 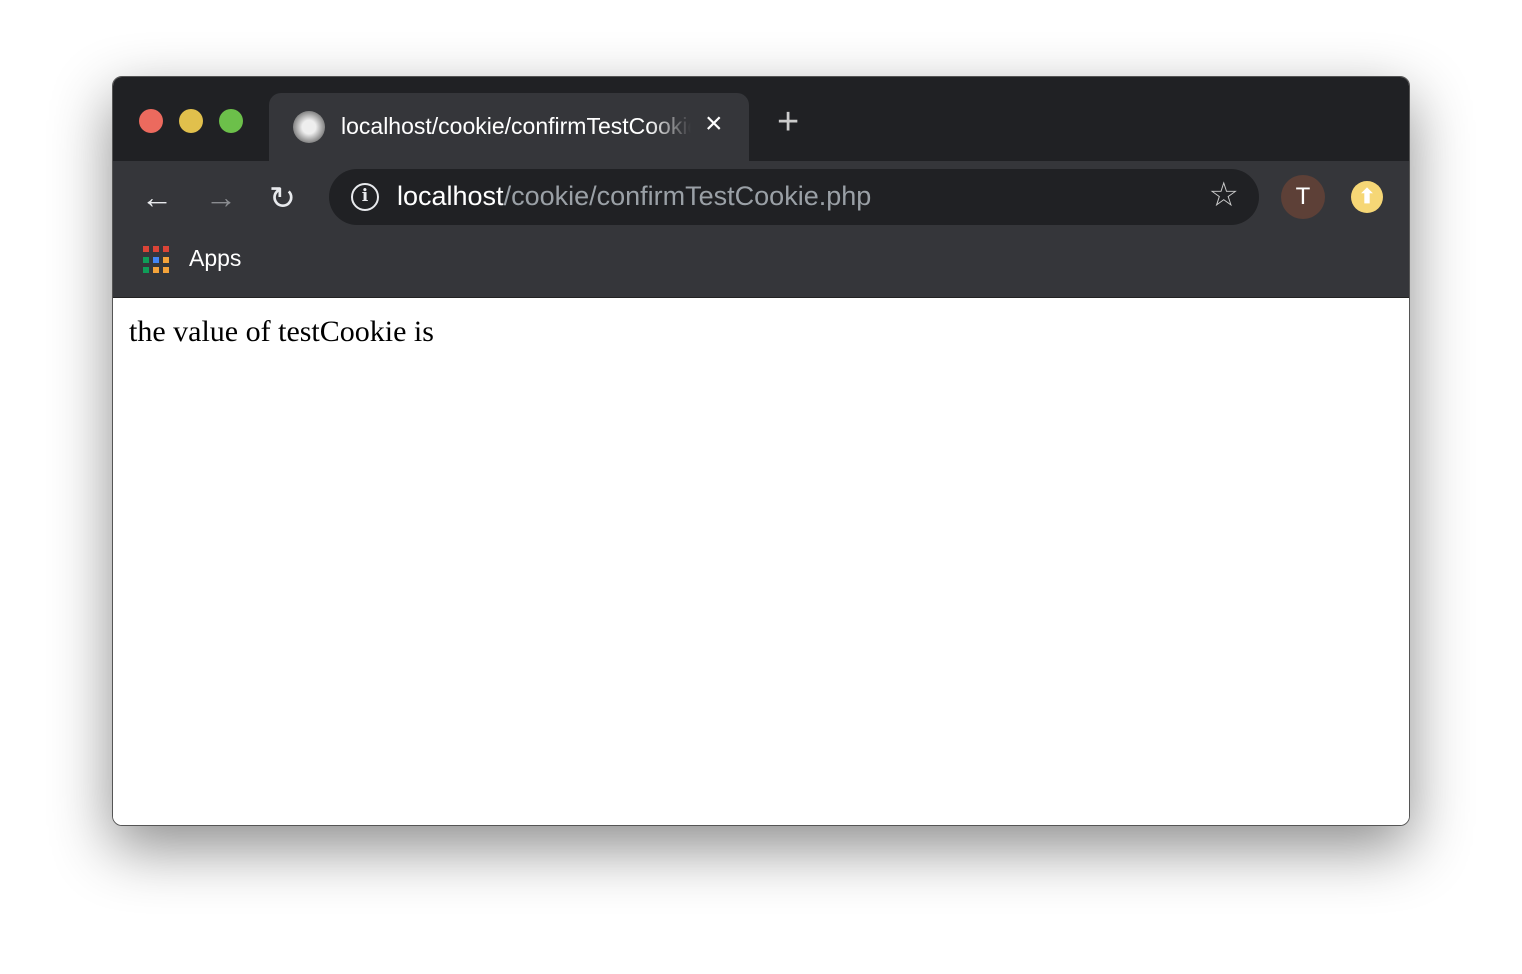 I want to click on back-icon: ←, so click(x=157, y=197).